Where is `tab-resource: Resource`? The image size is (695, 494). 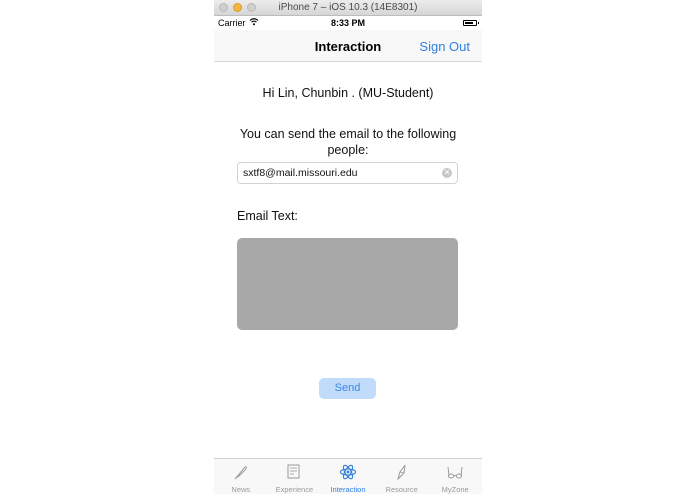 tab-resource: Resource is located at coordinates (402, 476).